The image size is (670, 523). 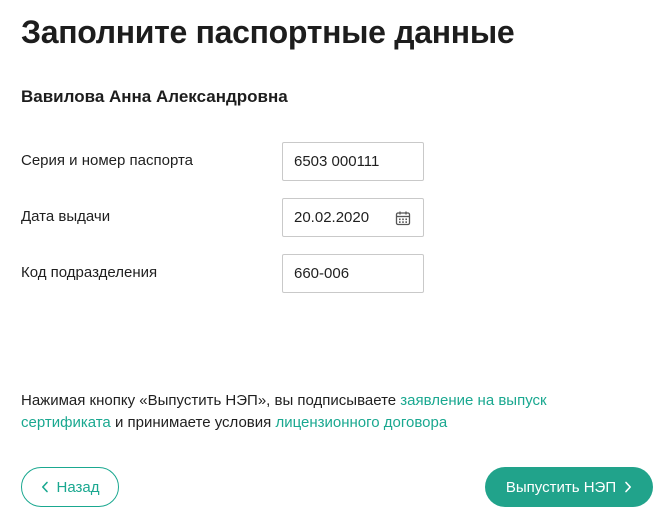 I want to click on division-code-value: 660-006, so click(x=322, y=273).